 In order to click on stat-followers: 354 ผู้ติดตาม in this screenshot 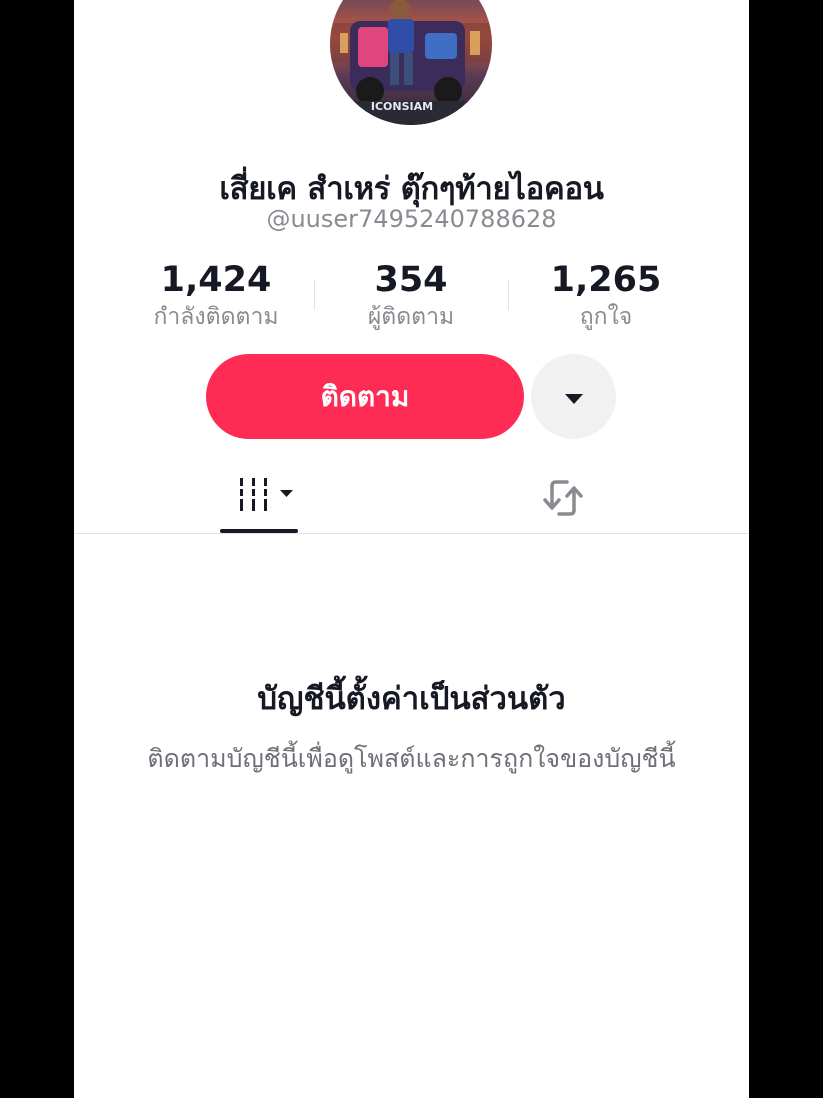, I will do `click(411, 295)`.